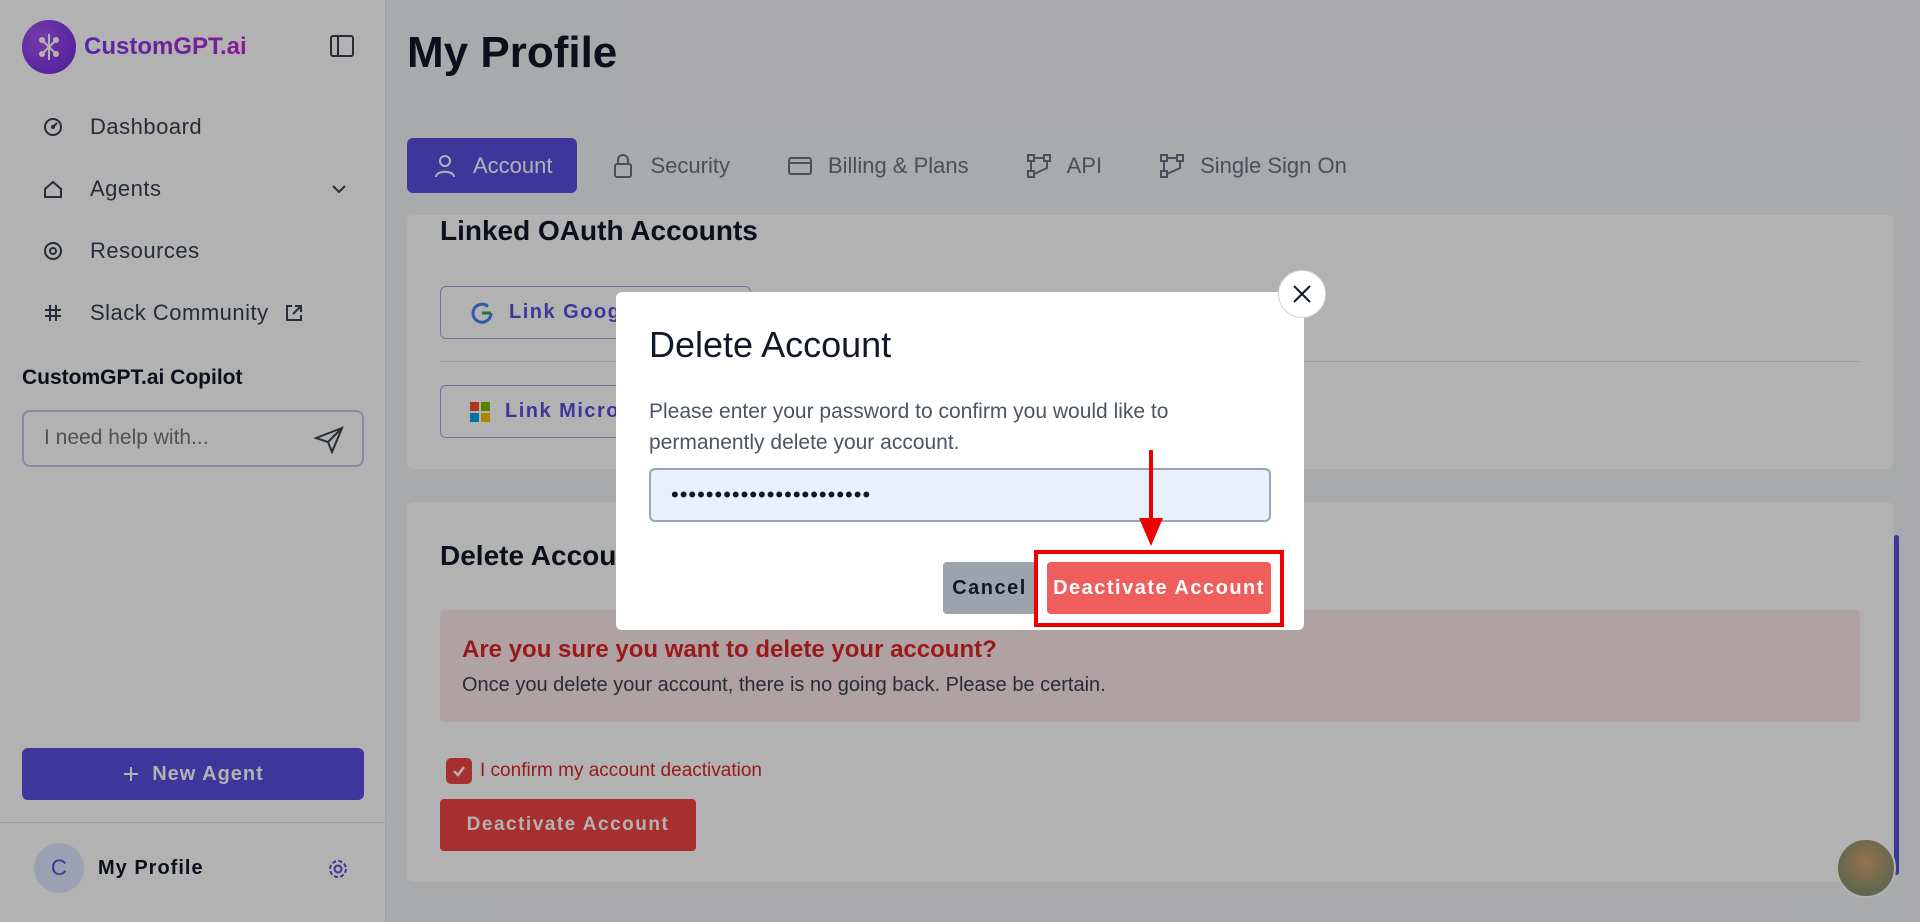 The image size is (1920, 922). What do you see at coordinates (1159, 588) in the screenshot?
I see `highlight-box` at bounding box center [1159, 588].